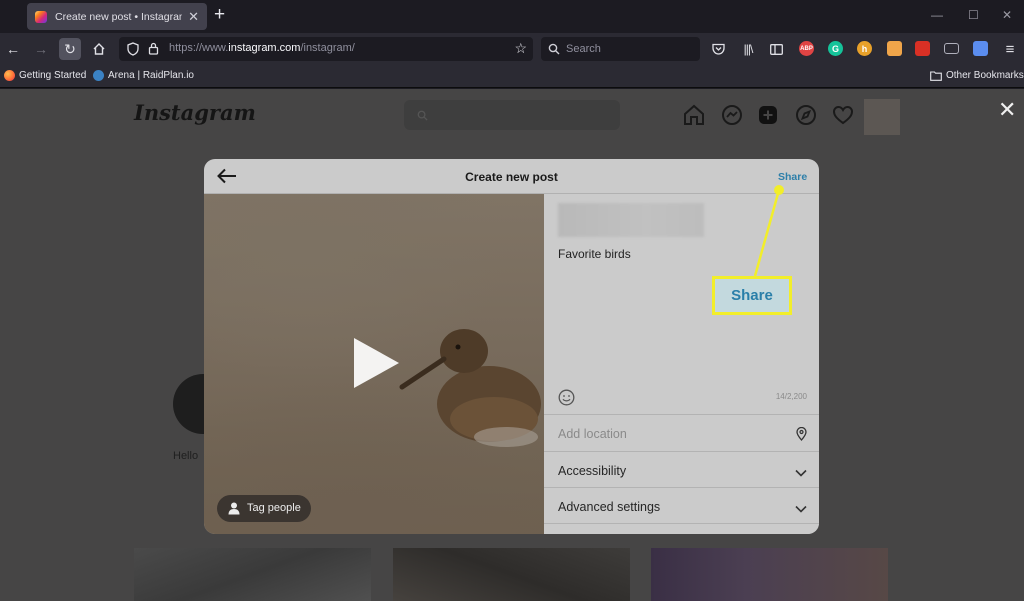 Image resolution: width=1024 pixels, height=601 pixels. I want to click on bookmark-getting-started: Getting Started, so click(45, 75).